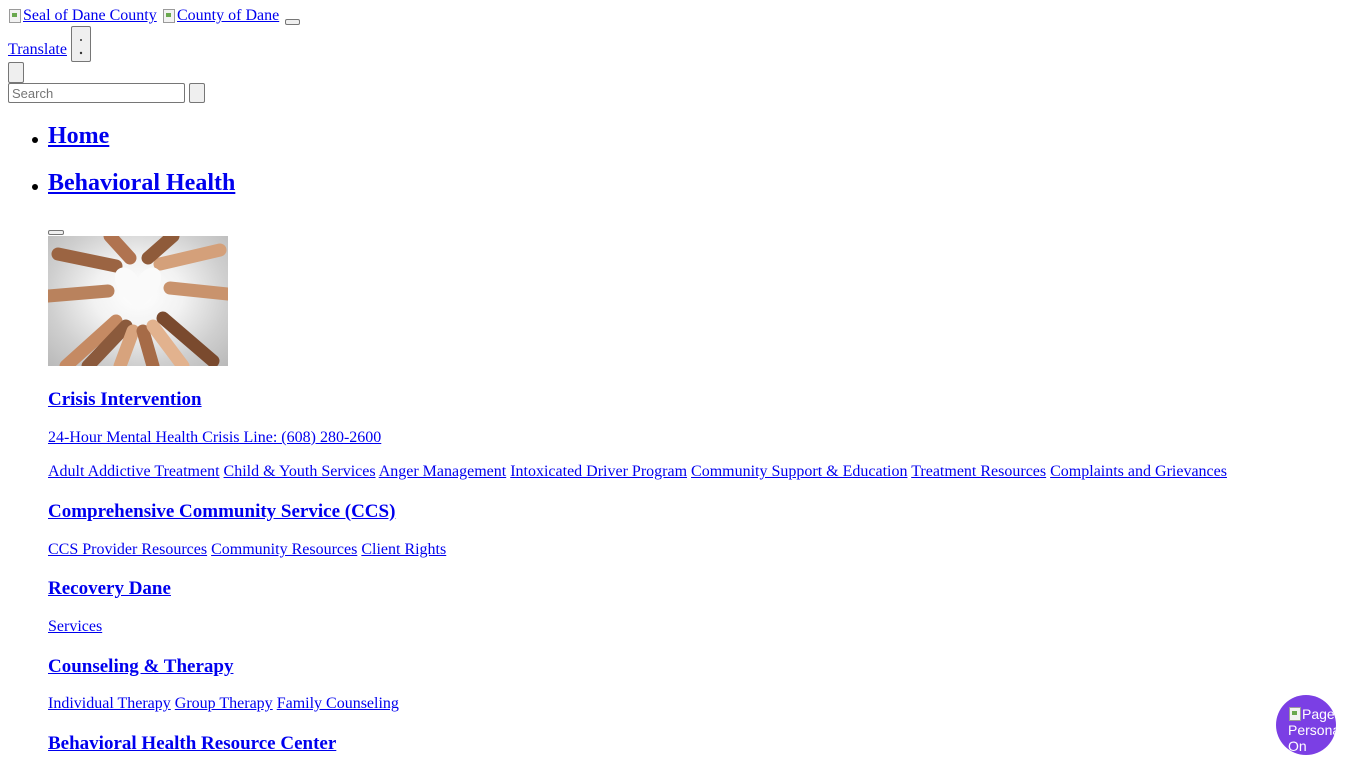 The image size is (1366, 768). What do you see at coordinates (134, 471) in the screenshot?
I see `link-adult-addictive-treatment: Adult Addictive Treatment` at bounding box center [134, 471].